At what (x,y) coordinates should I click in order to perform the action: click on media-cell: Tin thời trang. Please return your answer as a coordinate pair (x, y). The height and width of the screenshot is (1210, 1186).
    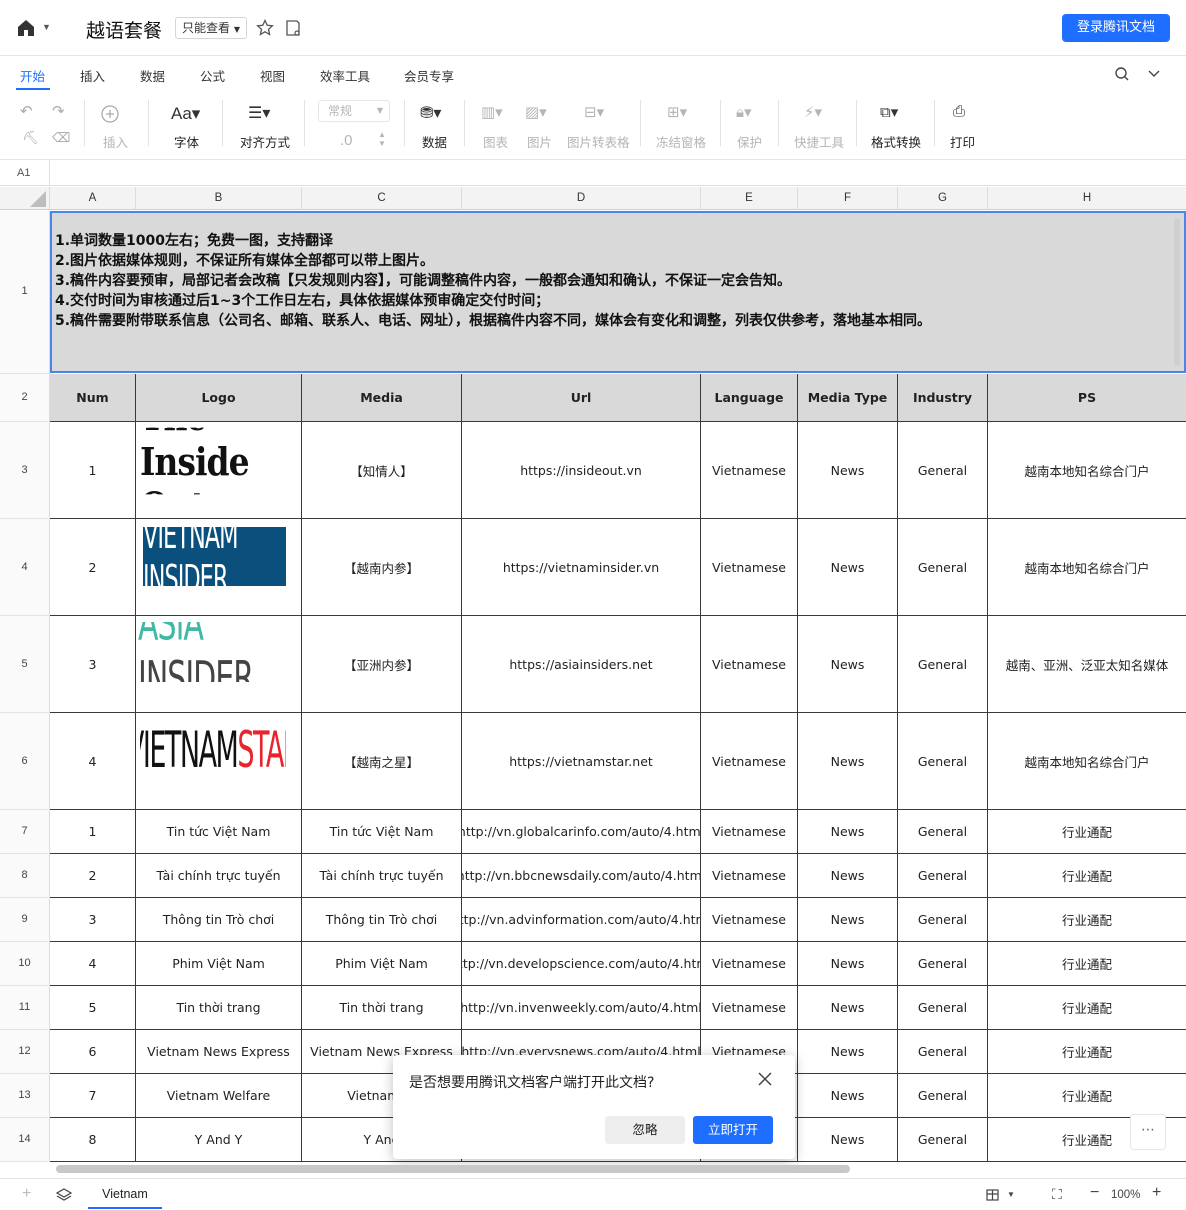
    Looking at the image, I should click on (382, 1008).